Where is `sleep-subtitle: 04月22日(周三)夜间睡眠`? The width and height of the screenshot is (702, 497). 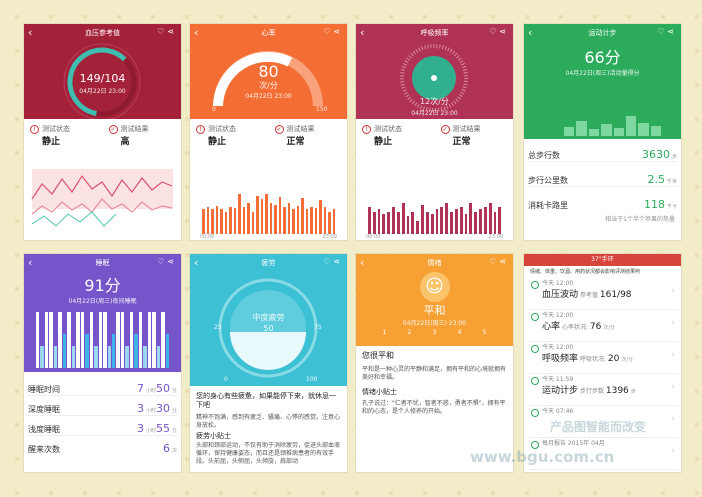
sleep-subtitle: 04月22日(周三)夜间睡眠 is located at coordinates (102, 301).